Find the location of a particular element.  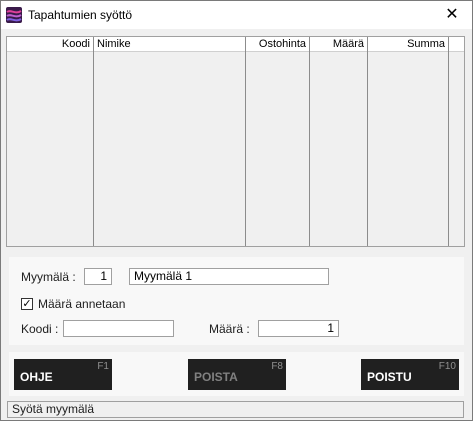

quantity-label: Määrä : is located at coordinates (229, 329).